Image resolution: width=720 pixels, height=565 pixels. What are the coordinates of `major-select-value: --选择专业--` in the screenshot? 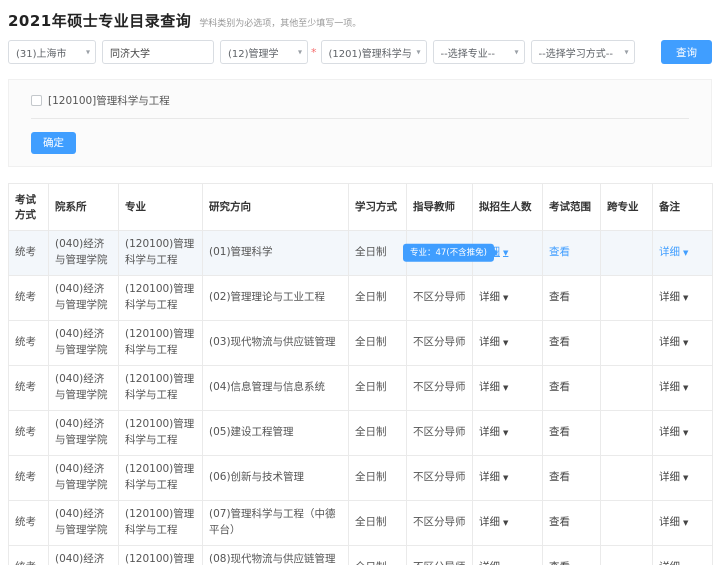 It's located at (467, 54).